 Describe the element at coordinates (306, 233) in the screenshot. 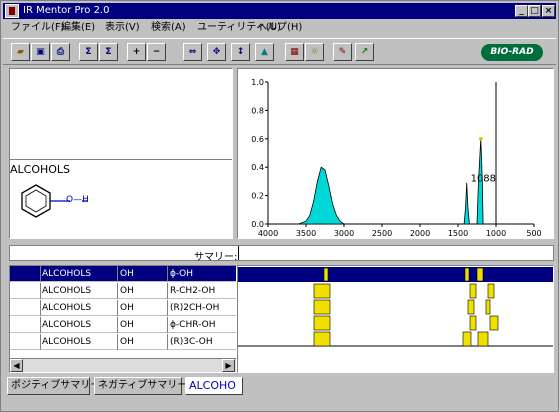

I see `x-tick-label: 3500` at that location.